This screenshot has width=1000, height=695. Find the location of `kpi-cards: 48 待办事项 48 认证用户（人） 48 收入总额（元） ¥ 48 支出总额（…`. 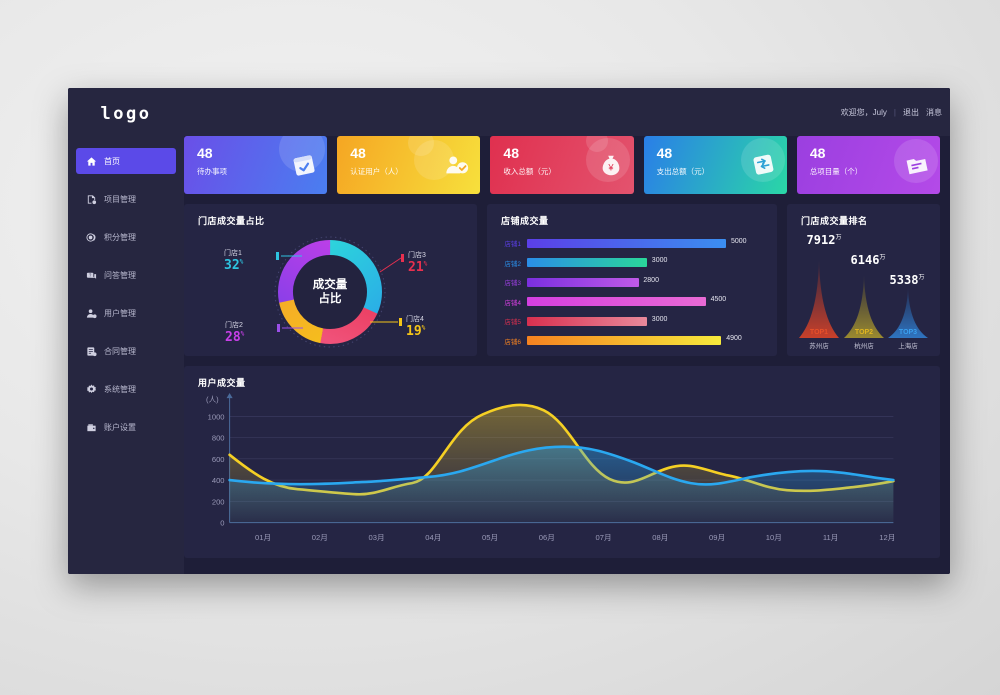

kpi-cards: 48 待办事项 48 认证用户（人） 48 收入总额（元） ¥ 48 支出总额（… is located at coordinates (562, 165).